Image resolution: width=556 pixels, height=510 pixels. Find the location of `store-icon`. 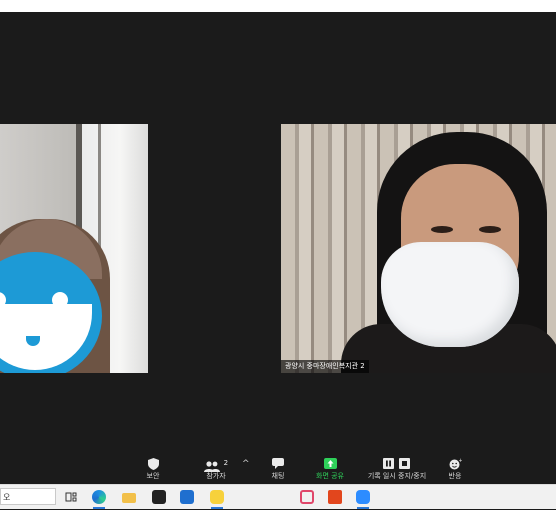

store-icon is located at coordinates (159, 497).